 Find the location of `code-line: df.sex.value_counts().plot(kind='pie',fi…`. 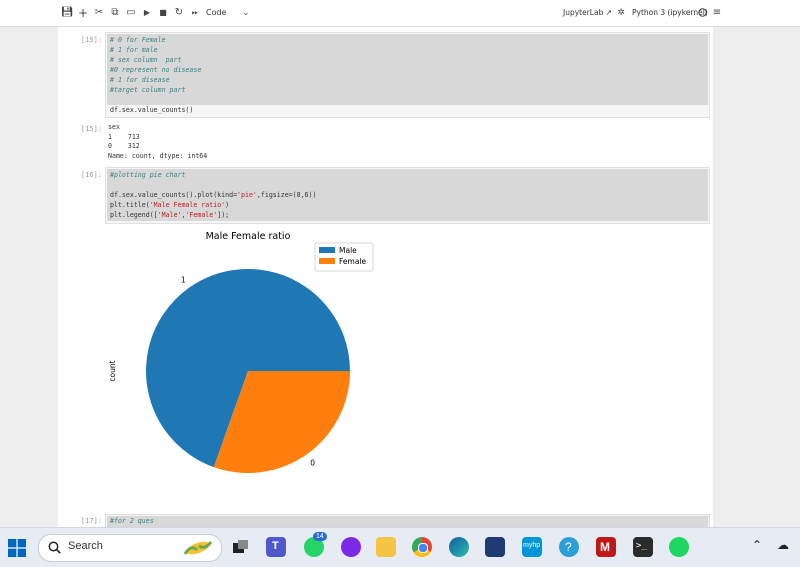

code-line: df.sex.value_counts().plot(kind='pie',fi… is located at coordinates (213, 195).